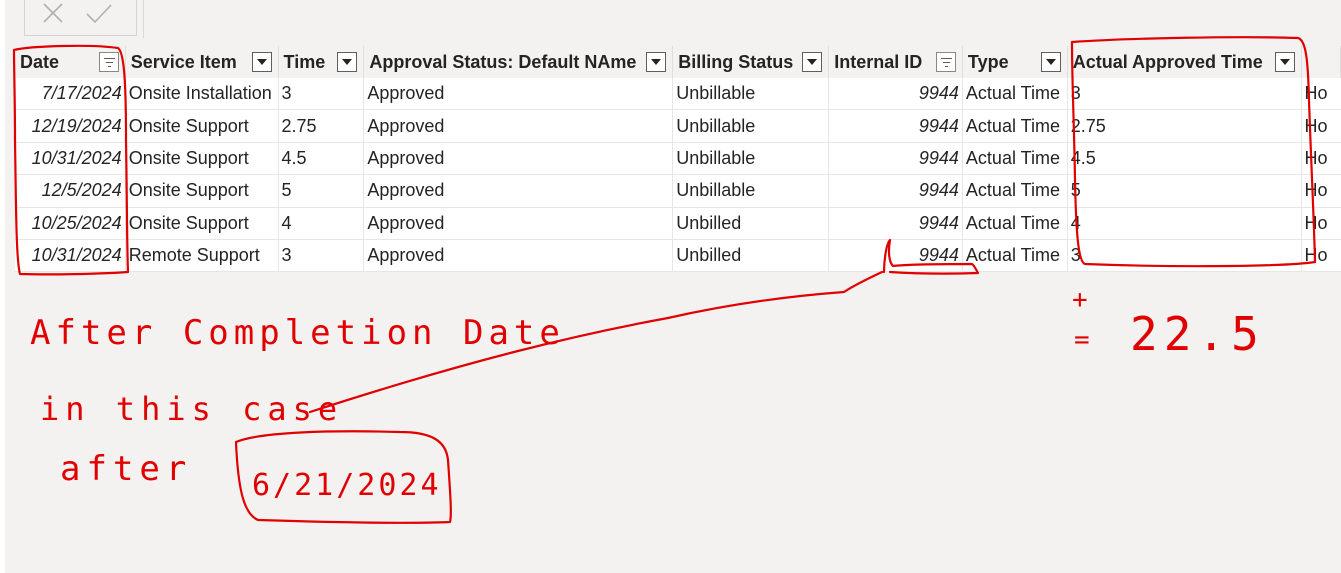 The image size is (1341, 573). Describe the element at coordinates (1197, 334) in the screenshot. I see `sum-value: 22.5` at that location.